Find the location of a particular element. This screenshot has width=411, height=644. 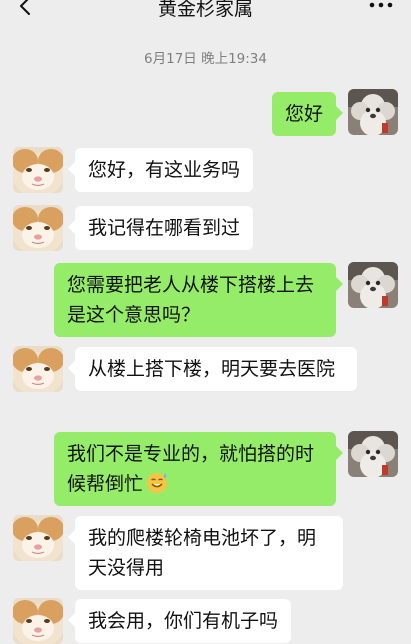

chat-title: 黄金杉家属 is located at coordinates (205, 10).